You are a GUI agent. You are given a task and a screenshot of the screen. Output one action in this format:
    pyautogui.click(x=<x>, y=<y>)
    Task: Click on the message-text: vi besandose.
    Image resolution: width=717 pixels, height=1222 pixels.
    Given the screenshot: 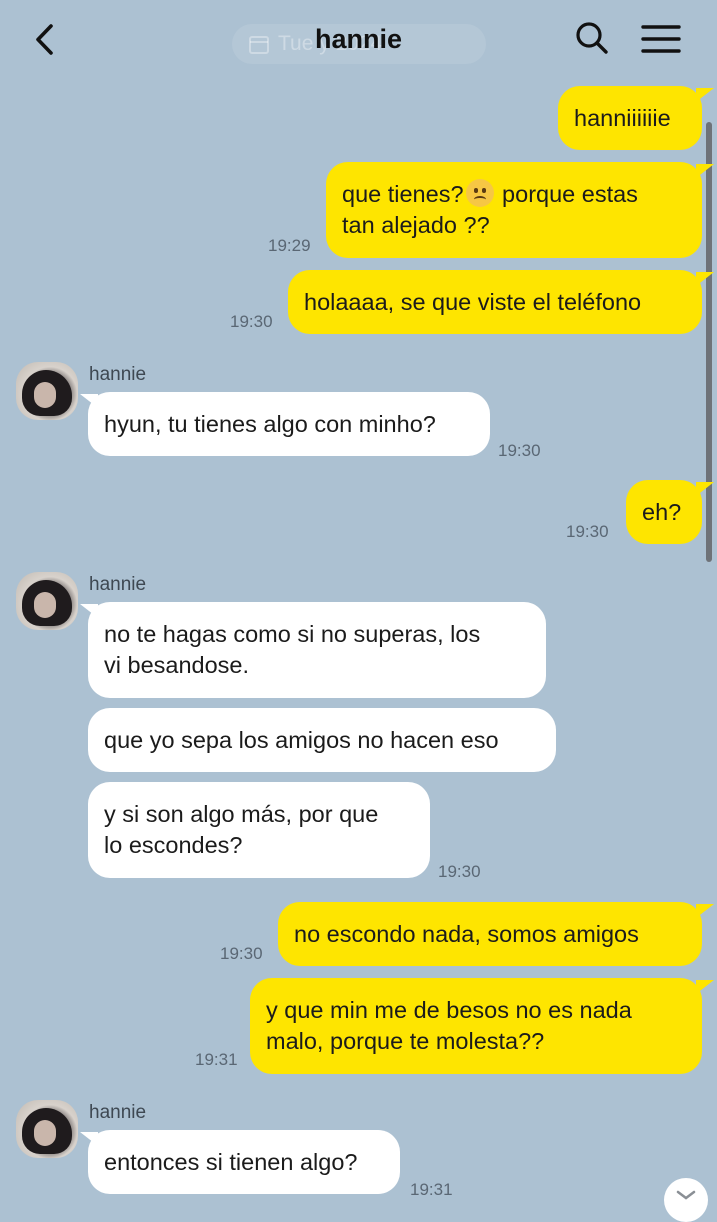 What is the action you would take?
    pyautogui.click(x=177, y=665)
    